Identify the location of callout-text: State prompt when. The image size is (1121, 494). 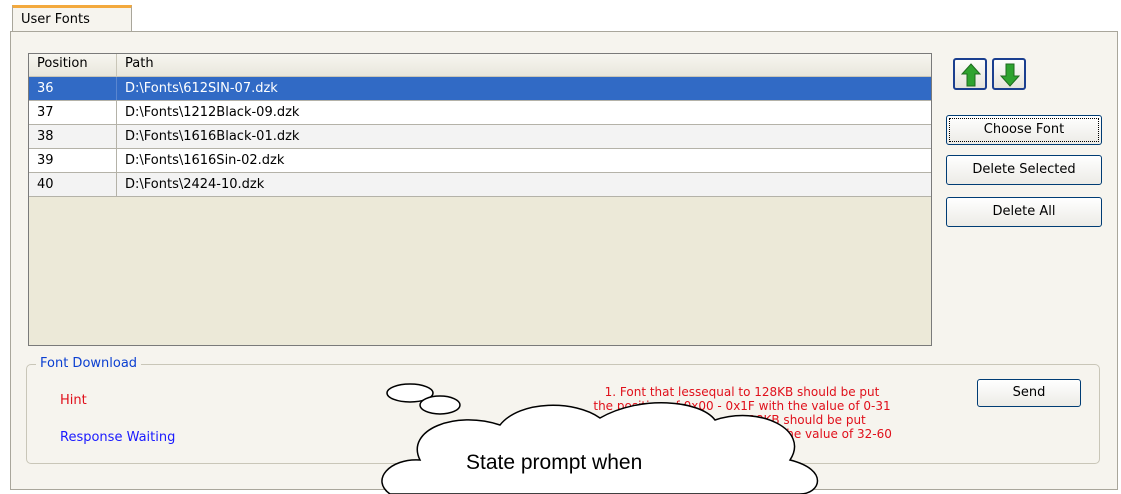
(554, 462).